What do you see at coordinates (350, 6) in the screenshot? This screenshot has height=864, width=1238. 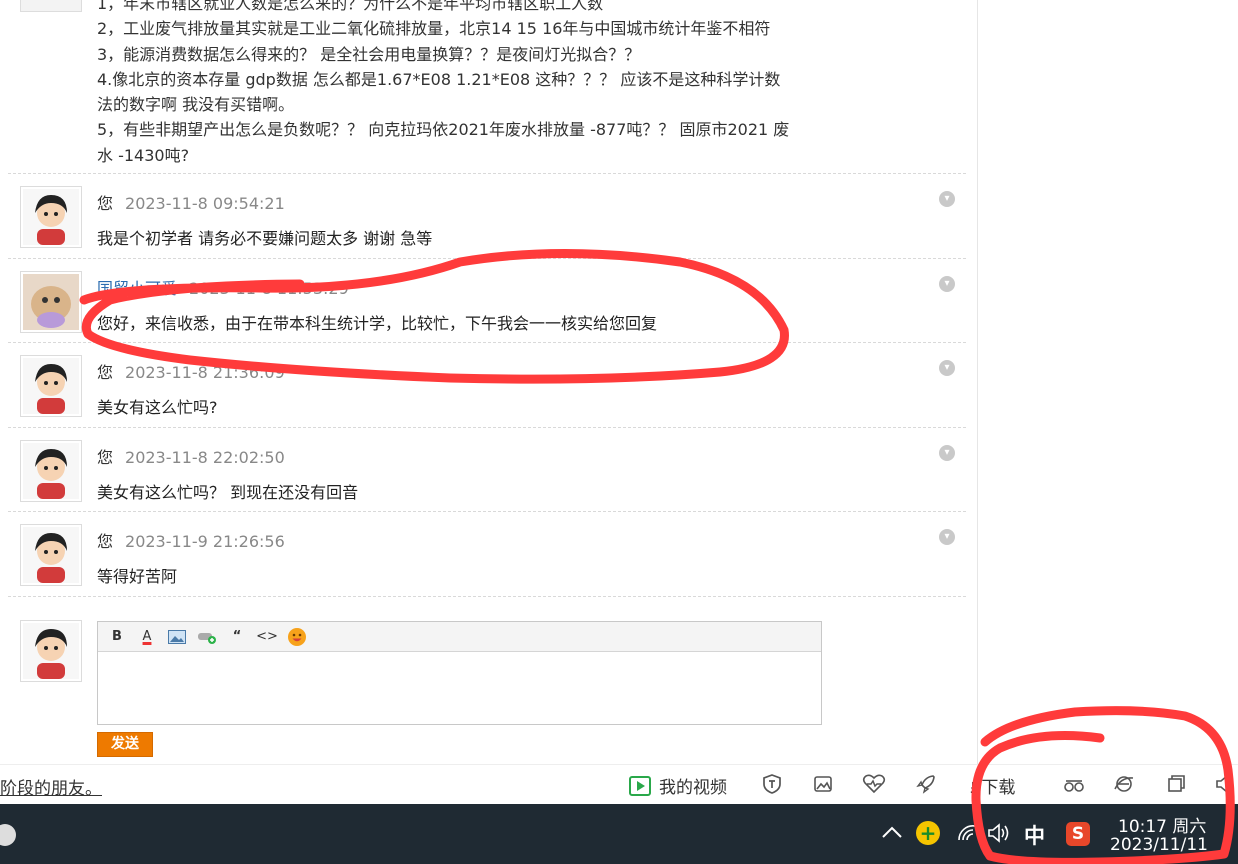 I see `question-line: 1，年末市辖区就业人数是怎么来的？为什么不是年平均市辖区职工人数` at bounding box center [350, 6].